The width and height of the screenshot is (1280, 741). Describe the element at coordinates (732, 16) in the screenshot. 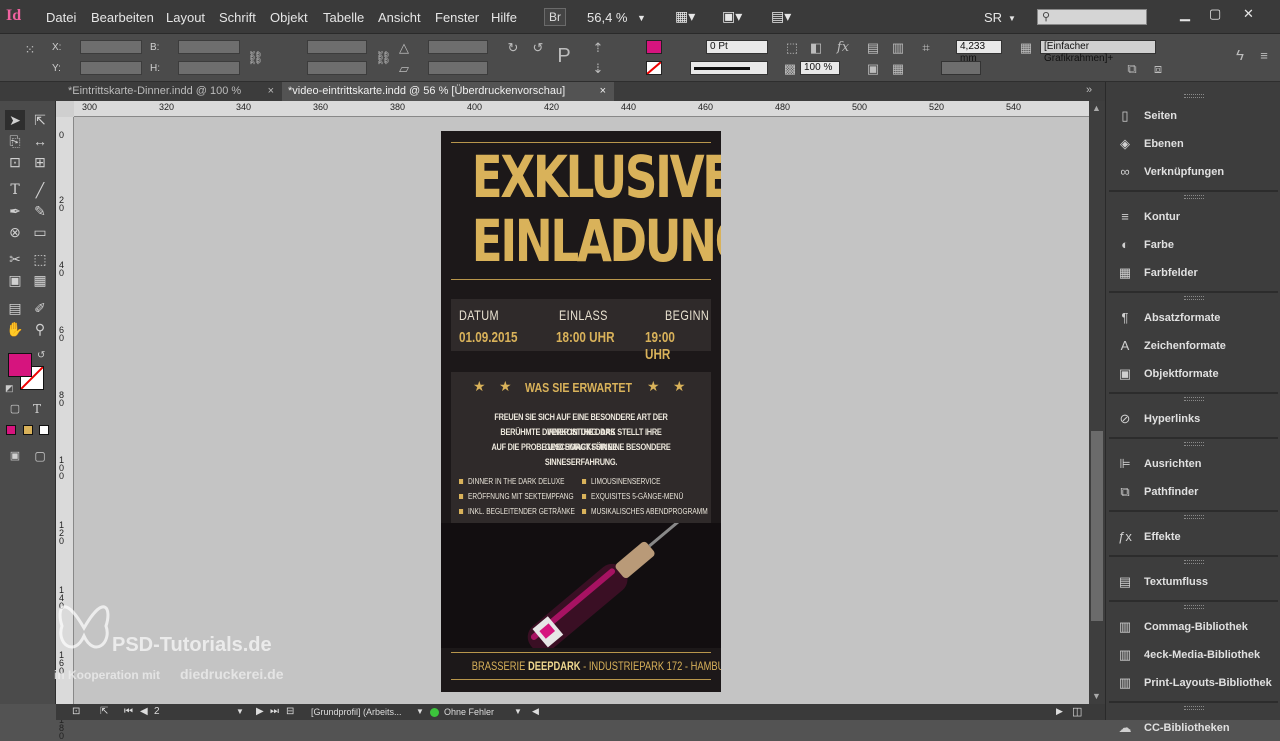

I see `screen-mode-icon: ▣▾` at that location.